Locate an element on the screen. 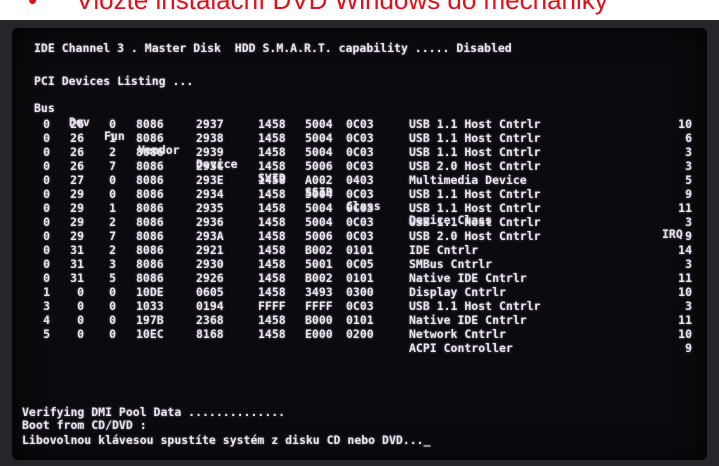 The image size is (719, 466). cell-ssid: 5006 is located at coordinates (319, 166).